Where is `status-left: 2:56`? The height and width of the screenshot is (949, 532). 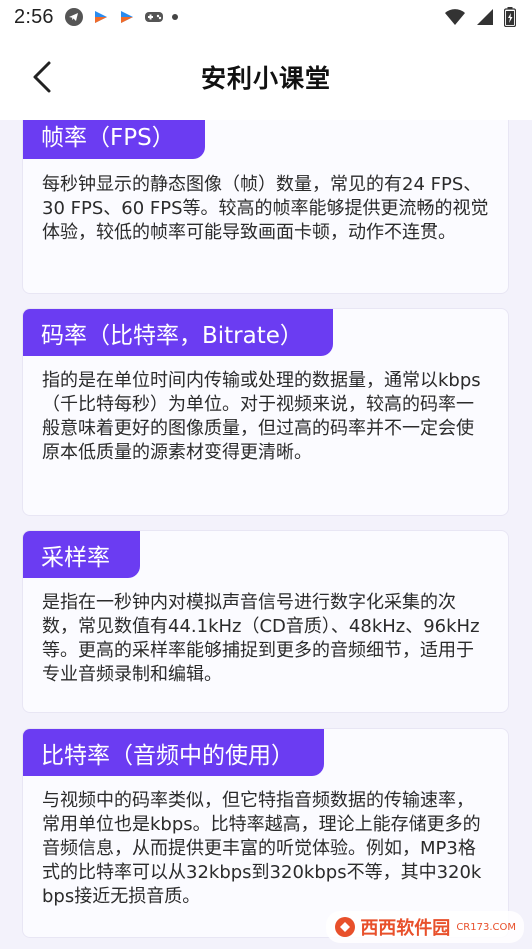 status-left: 2:56 is located at coordinates (96, 17).